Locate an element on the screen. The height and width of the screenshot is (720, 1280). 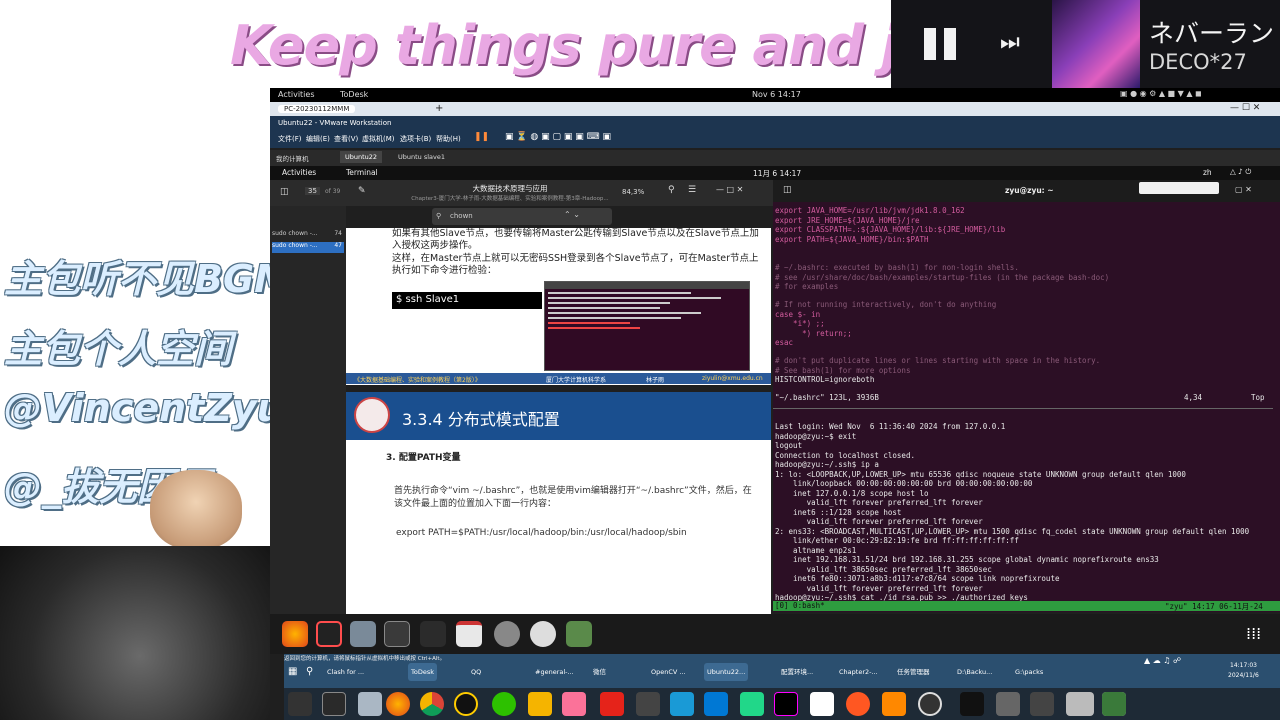
ime-toolbar is located at coordinates (1179, 188).